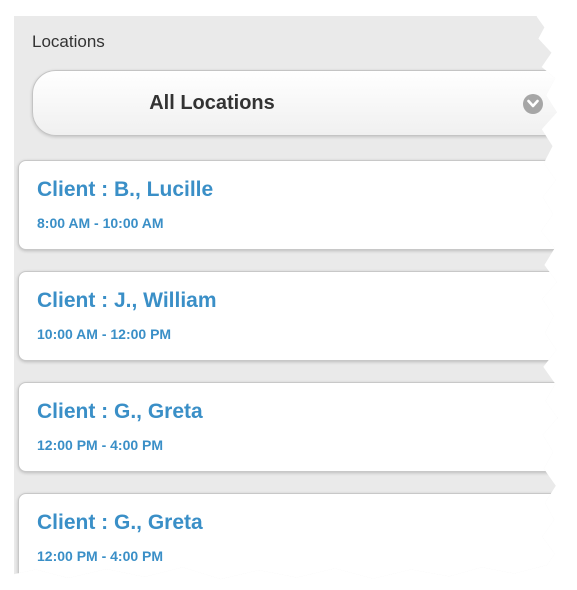  Describe the element at coordinates (533, 104) in the screenshot. I see `chevron-down-icon` at that location.